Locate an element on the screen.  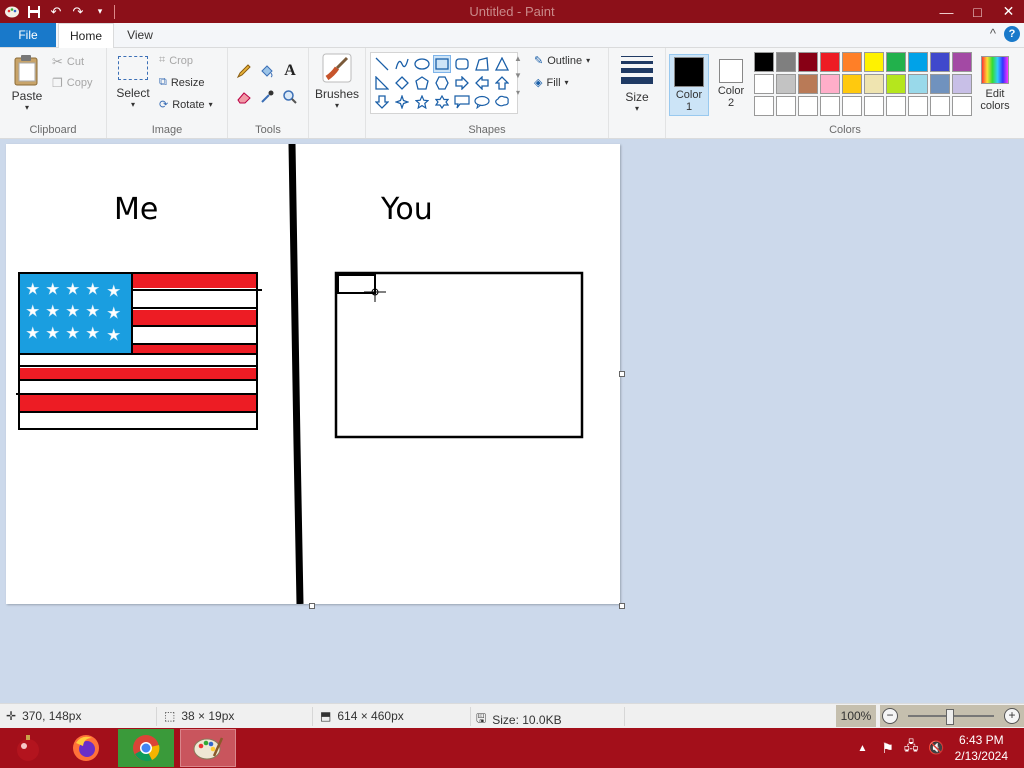
fill-bucket-icon is located at coordinates (267, 71).